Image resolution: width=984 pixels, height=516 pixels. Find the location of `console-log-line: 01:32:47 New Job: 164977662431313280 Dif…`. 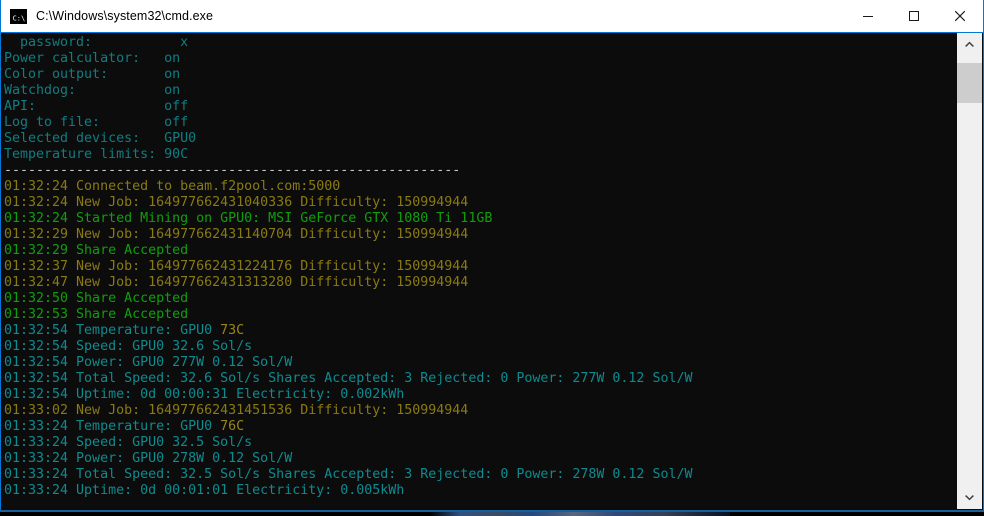

console-log-line: 01:32:47 New Job: 164977662431313280 Dif… is located at coordinates (236, 282).